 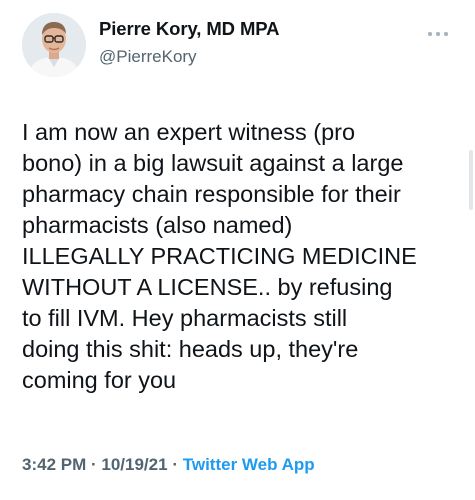 I want to click on scrollbar, so click(x=471, y=180).